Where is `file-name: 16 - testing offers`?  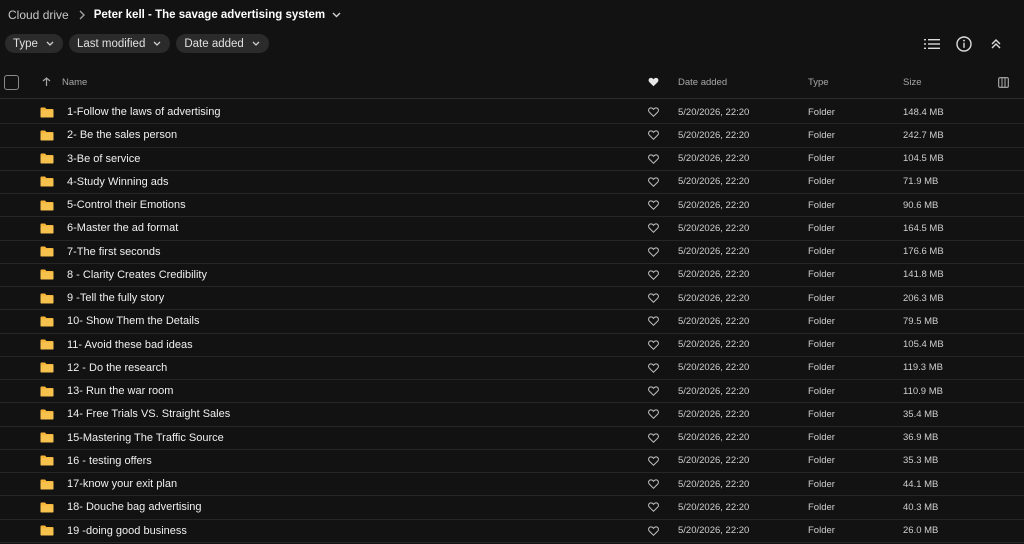 file-name: 16 - testing offers is located at coordinates (109, 461).